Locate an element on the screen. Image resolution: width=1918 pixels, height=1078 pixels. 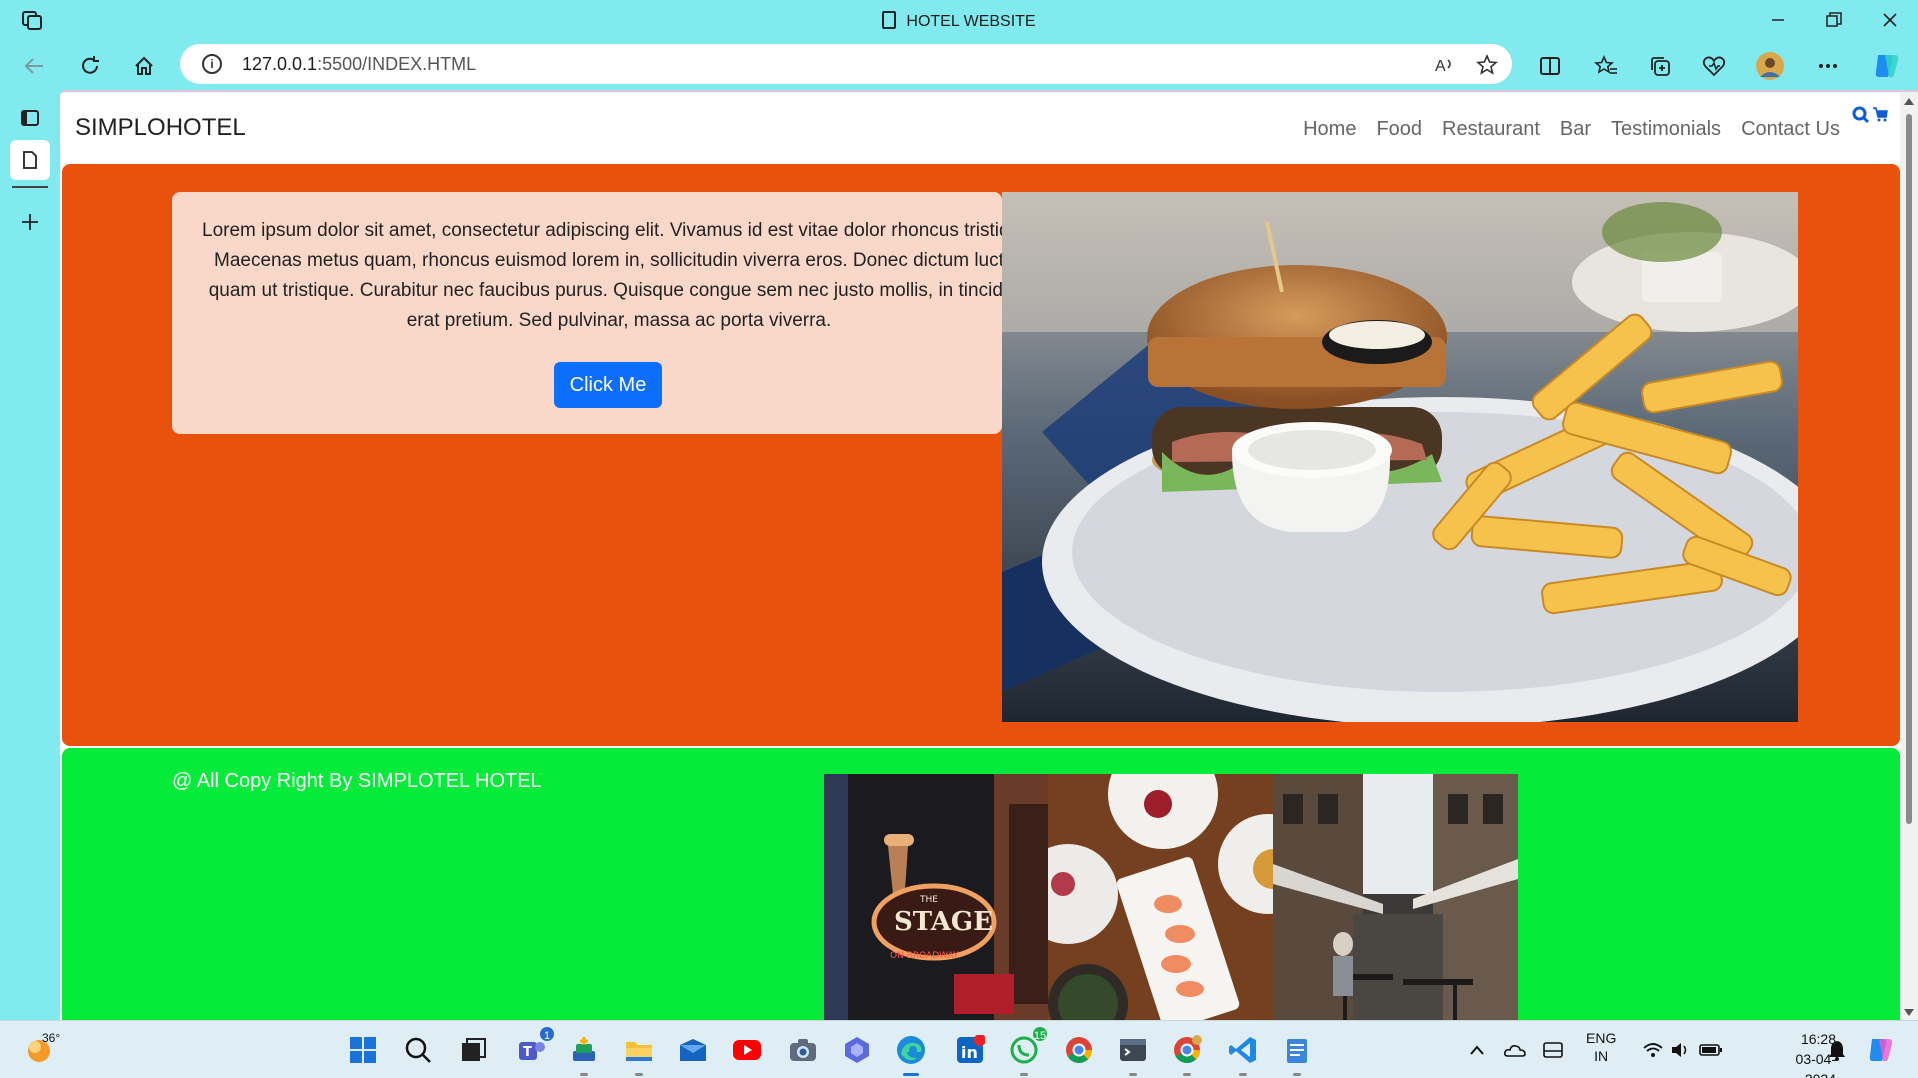
site-info-icon: i is located at coordinates (212, 64).